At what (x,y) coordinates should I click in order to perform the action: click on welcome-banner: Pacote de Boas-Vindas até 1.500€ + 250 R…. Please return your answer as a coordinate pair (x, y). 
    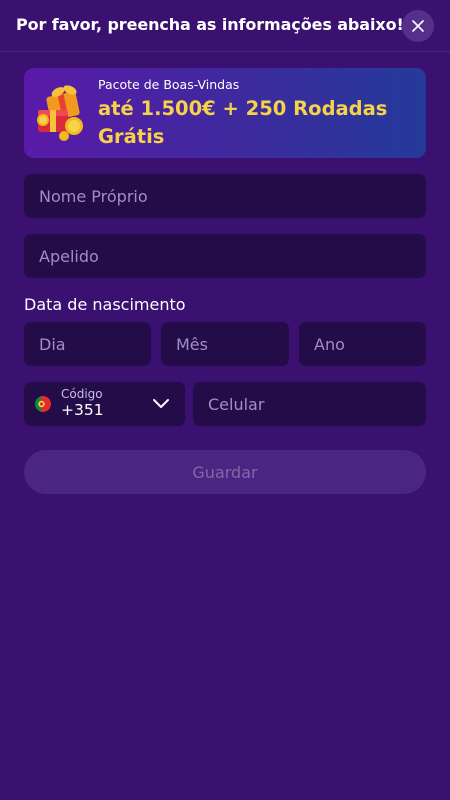
    Looking at the image, I should click on (225, 113).